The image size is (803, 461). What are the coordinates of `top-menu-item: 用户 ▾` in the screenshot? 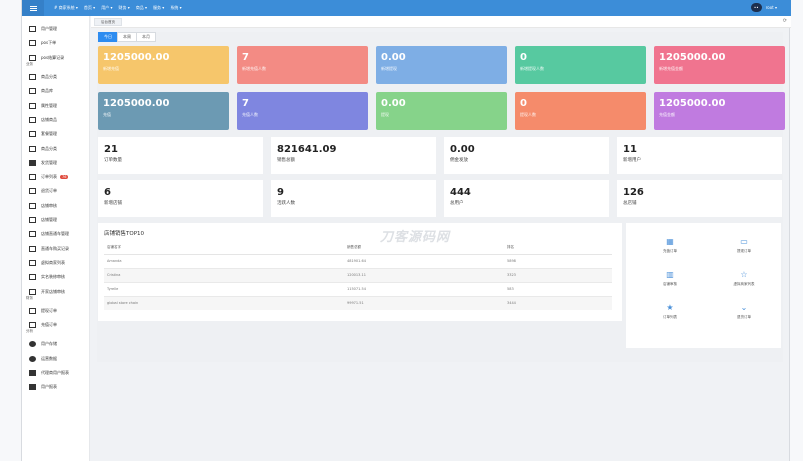 It's located at (106, 8).